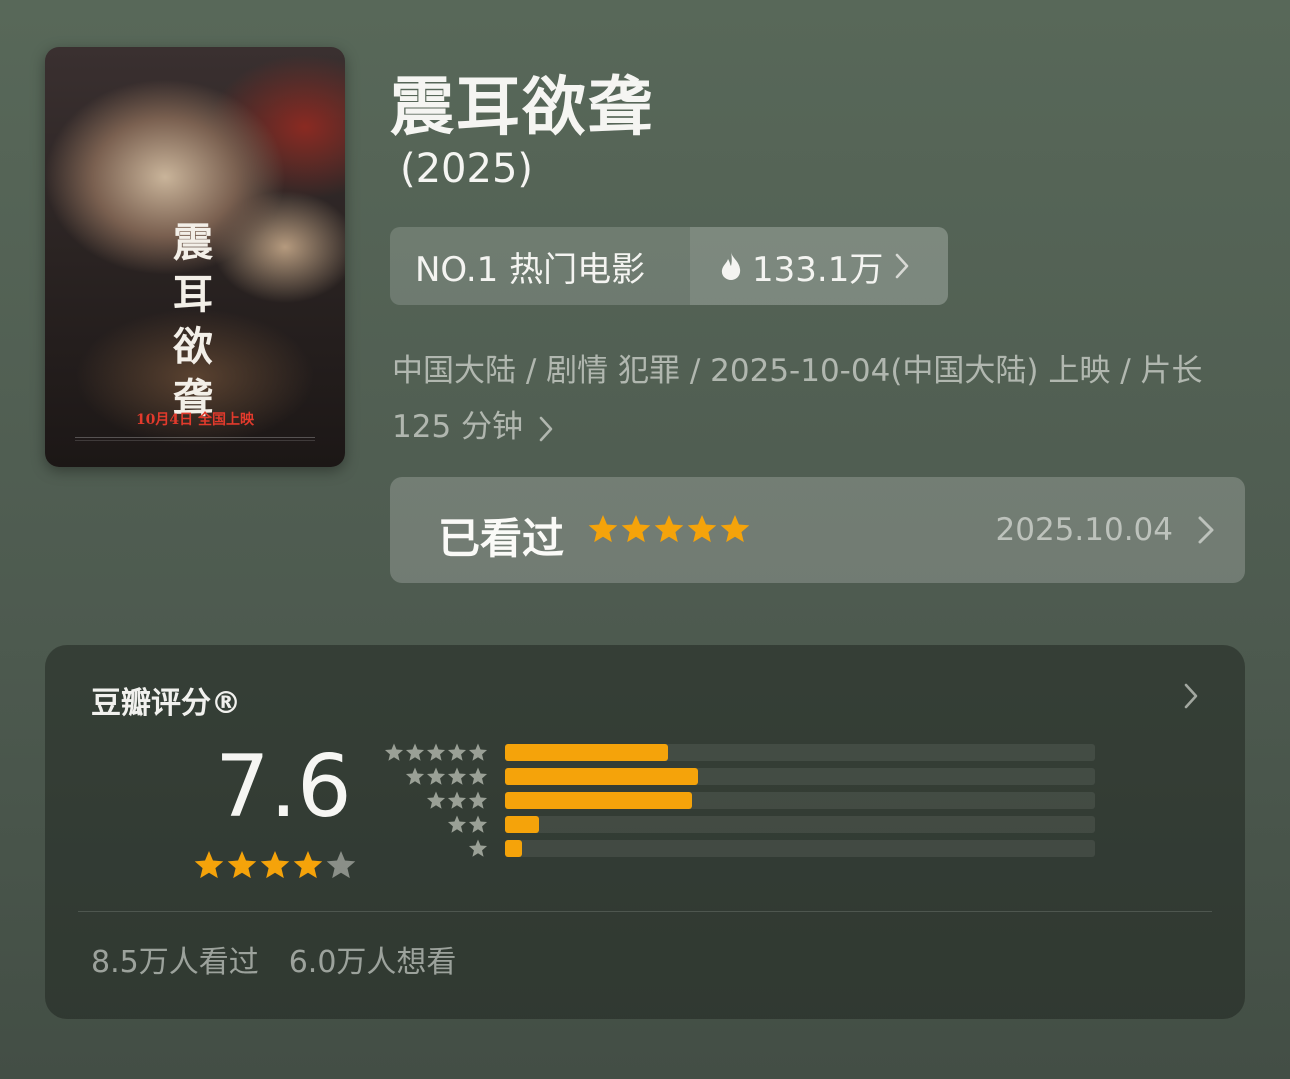  What do you see at coordinates (530, 269) in the screenshot?
I see `rank-label: NO.1 热门电影` at bounding box center [530, 269].